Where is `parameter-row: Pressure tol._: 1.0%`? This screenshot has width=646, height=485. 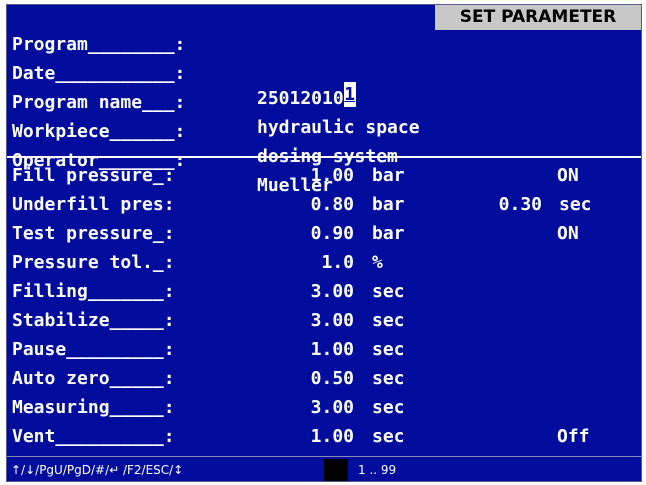
parameter-row: Pressure tol._: 1.0% is located at coordinates (324, 262).